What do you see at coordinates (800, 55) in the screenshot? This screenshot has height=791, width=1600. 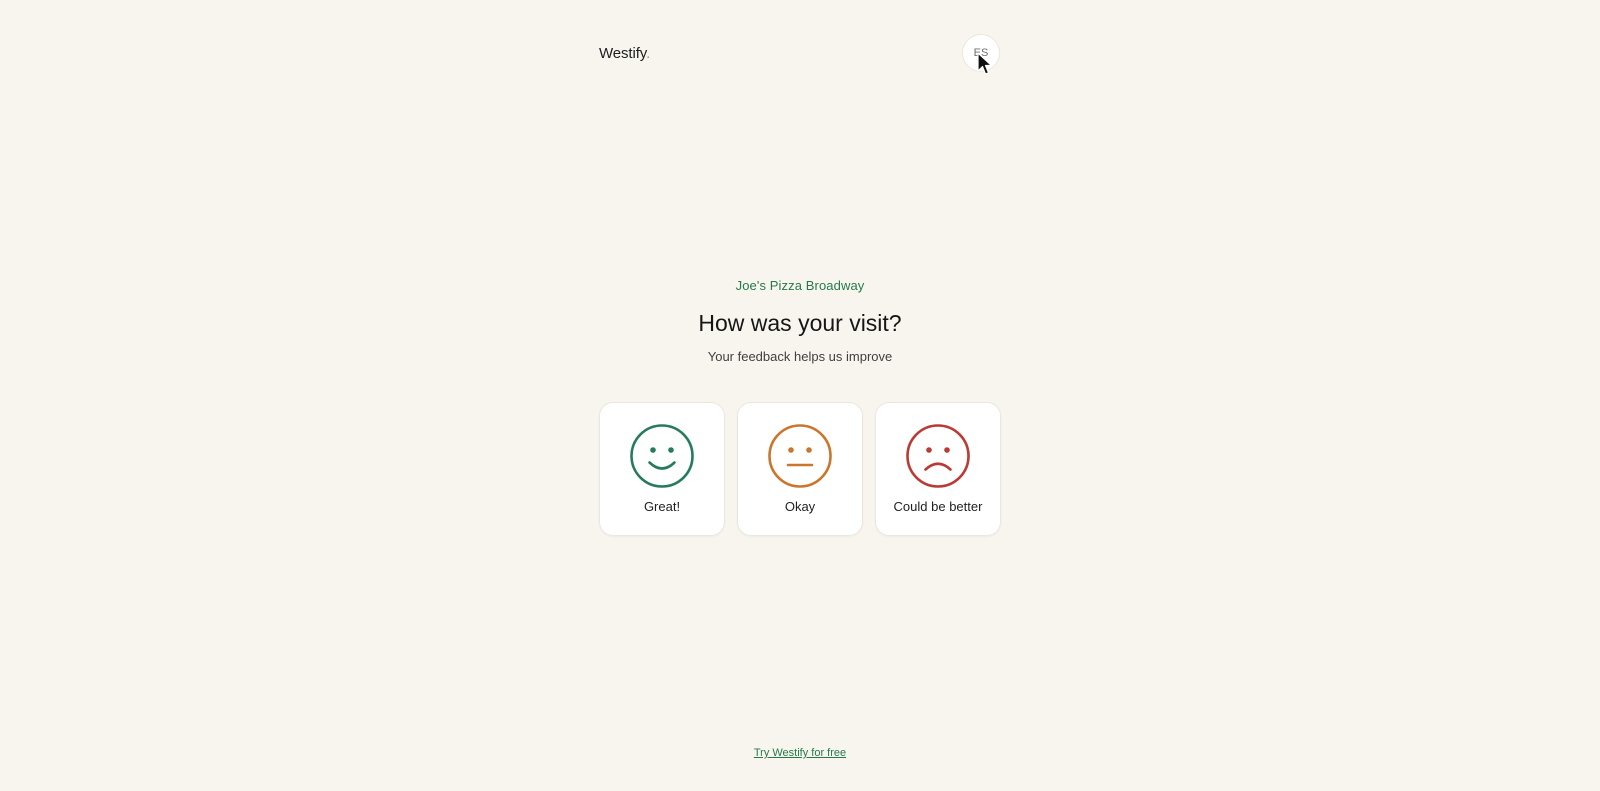 I see `header: Westify. ES` at bounding box center [800, 55].